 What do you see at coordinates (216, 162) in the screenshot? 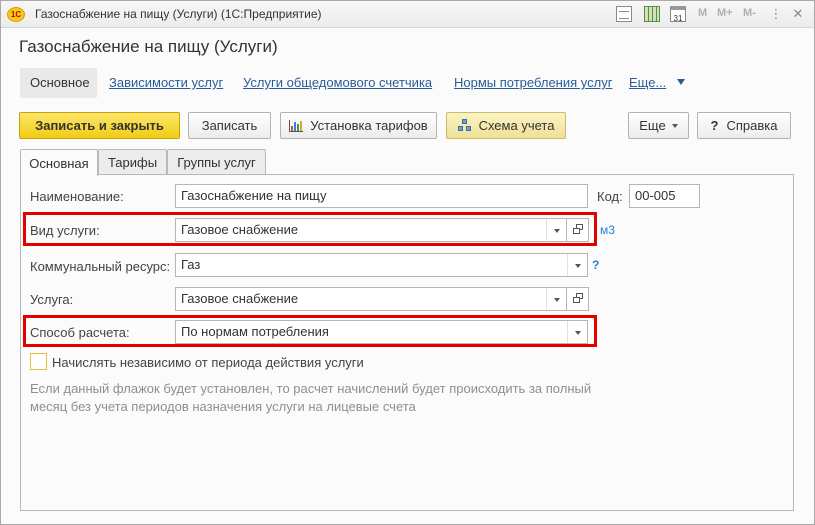
I see `tab-service-groups: Группы услуг` at bounding box center [216, 162].